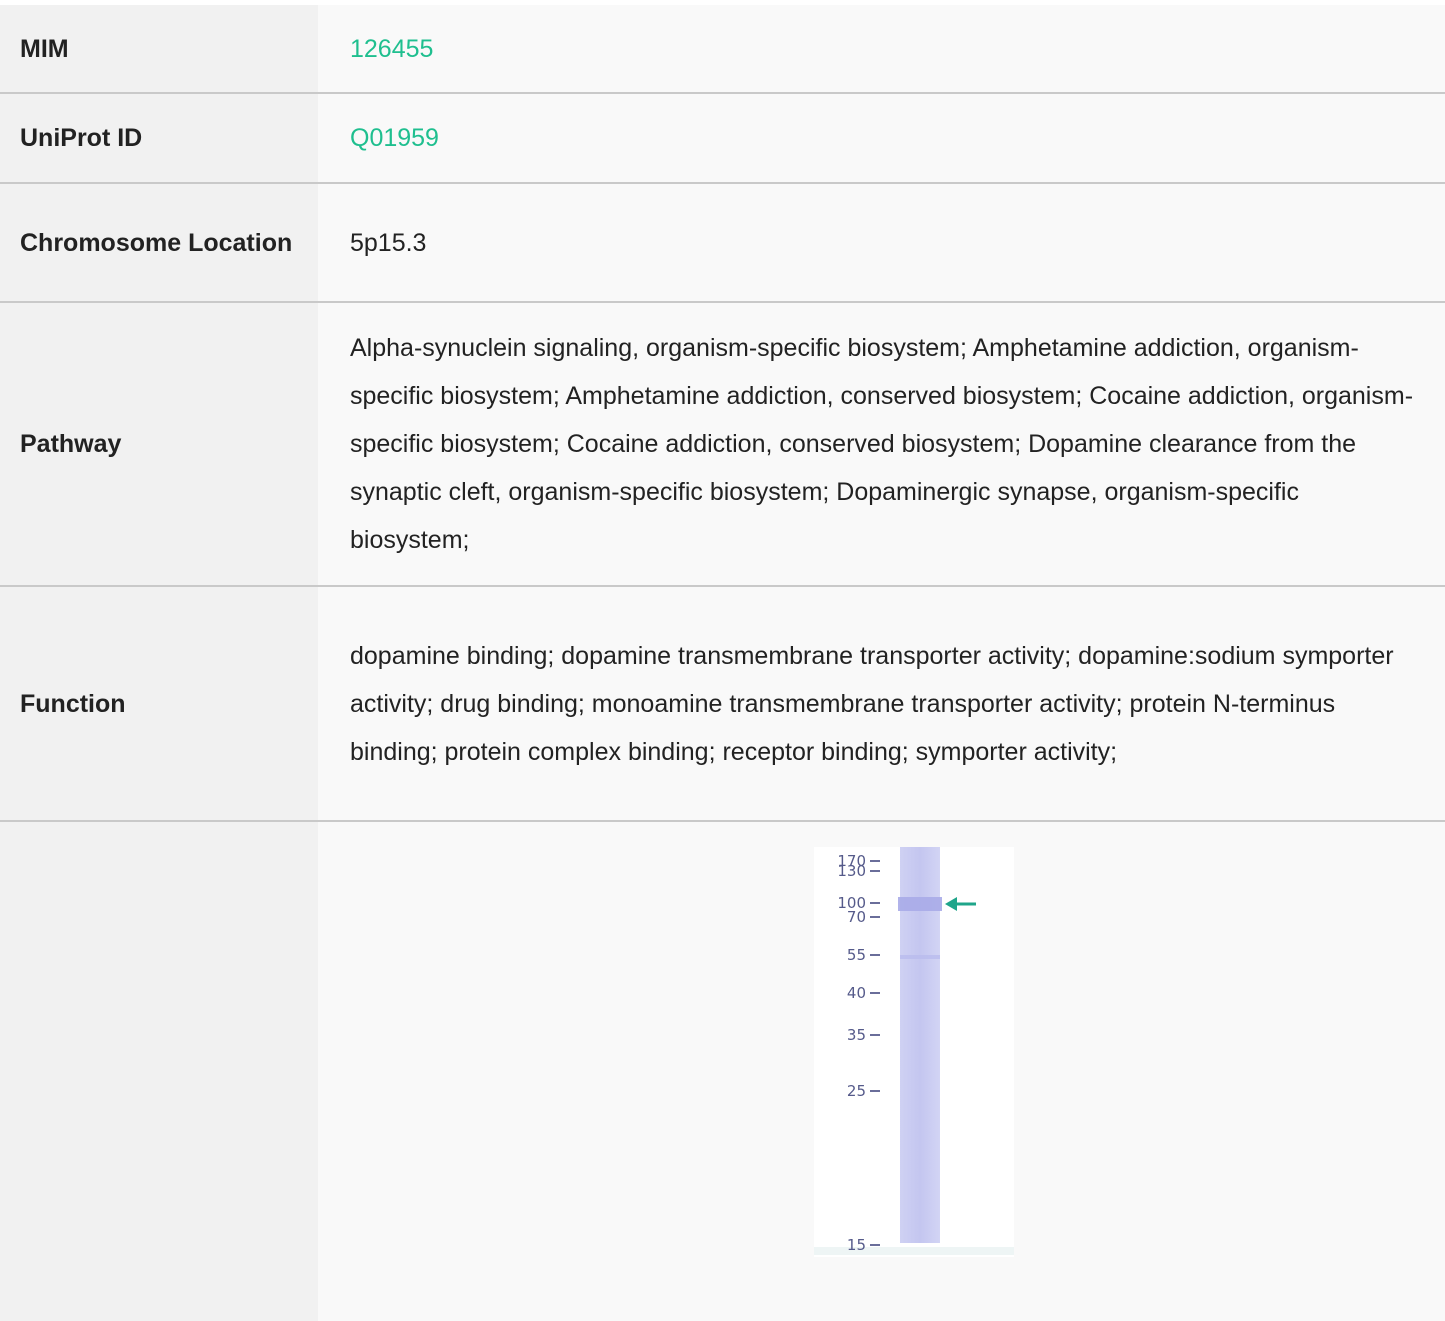 The image size is (1445, 1321). I want to click on gel-svg: 170130100705540352515, so click(914, 1052).